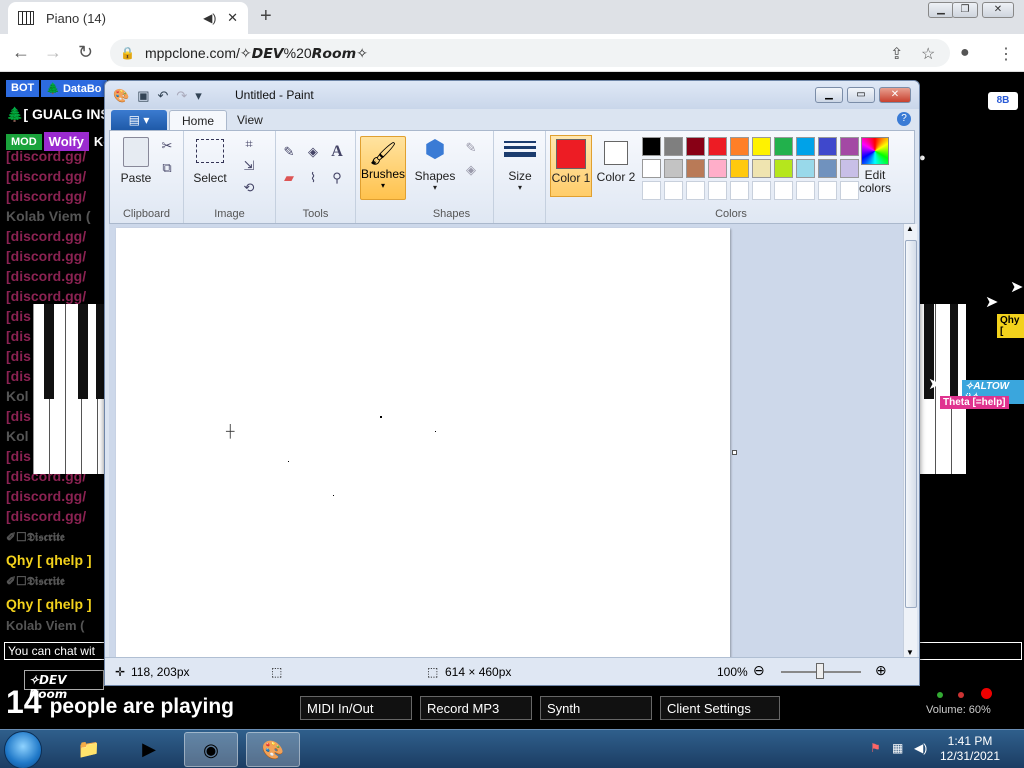  What do you see at coordinates (904, 119) in the screenshot?
I see `help-icon: ?` at bounding box center [904, 119].